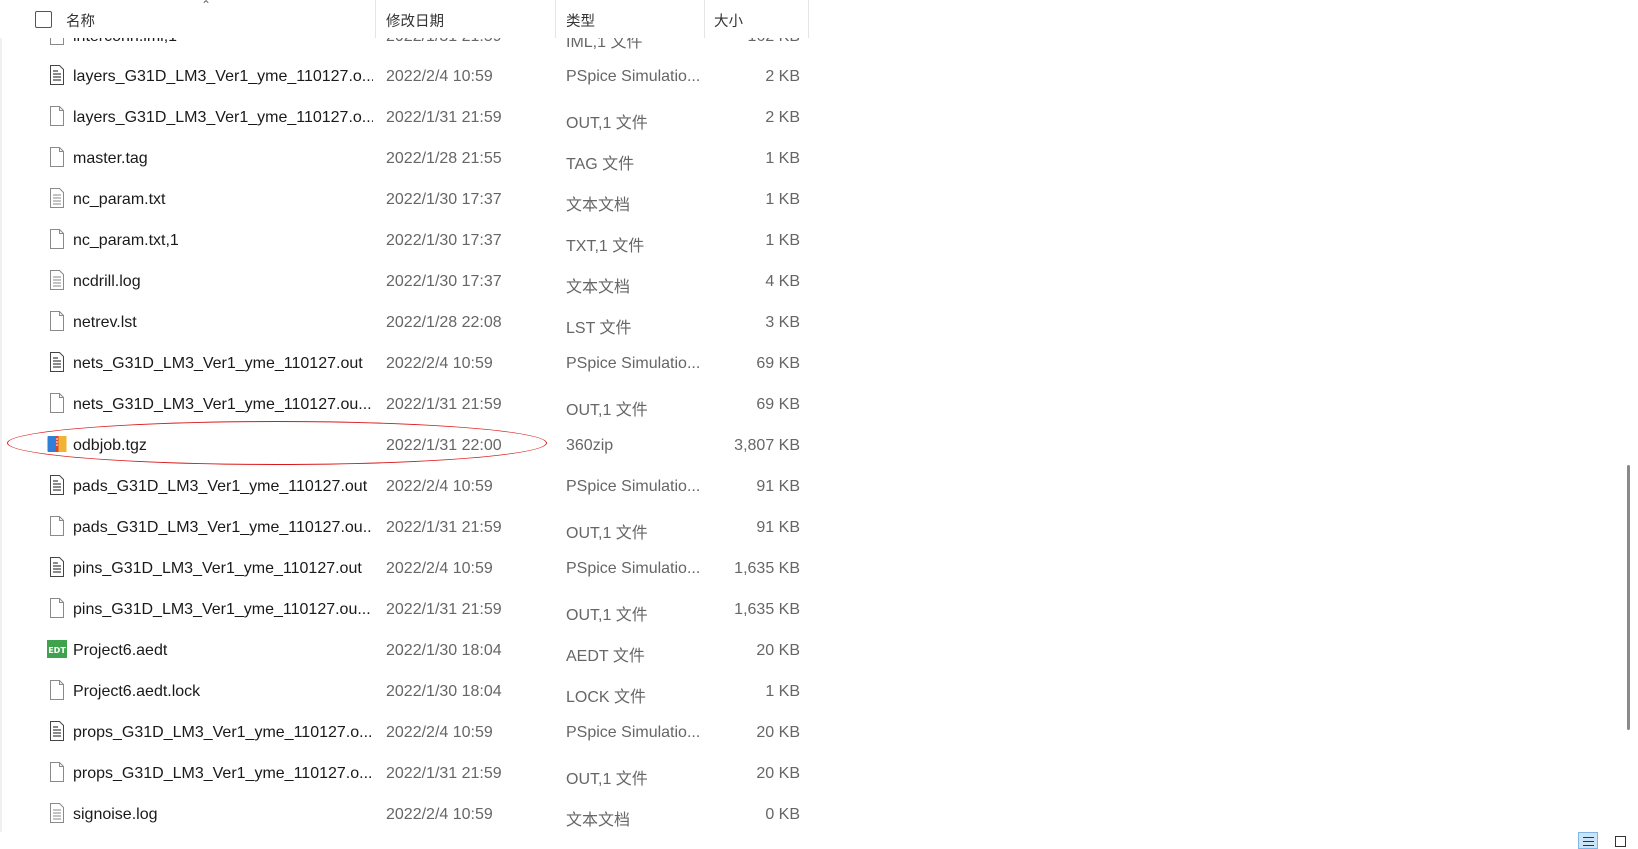 The image size is (1638, 849). What do you see at coordinates (444, 322) in the screenshot?
I see `file-date: 2022/1/28 22:08` at bounding box center [444, 322].